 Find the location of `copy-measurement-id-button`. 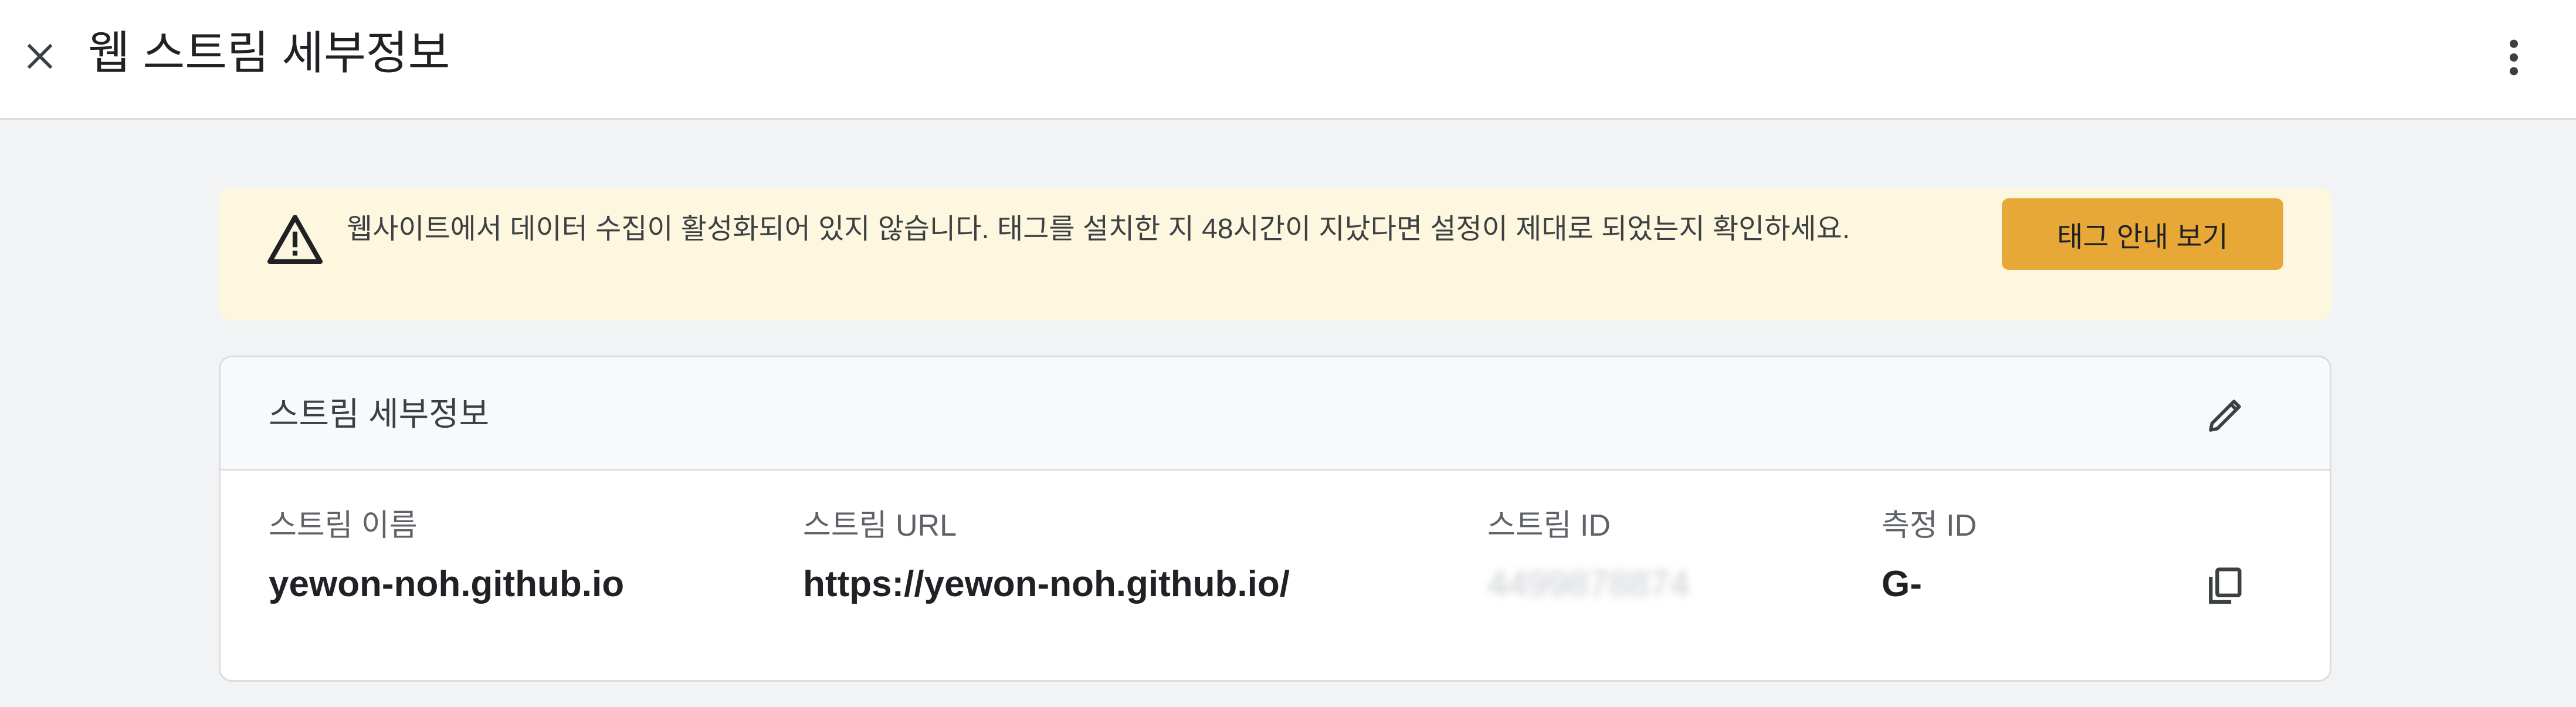

copy-measurement-id-button is located at coordinates (2224, 586).